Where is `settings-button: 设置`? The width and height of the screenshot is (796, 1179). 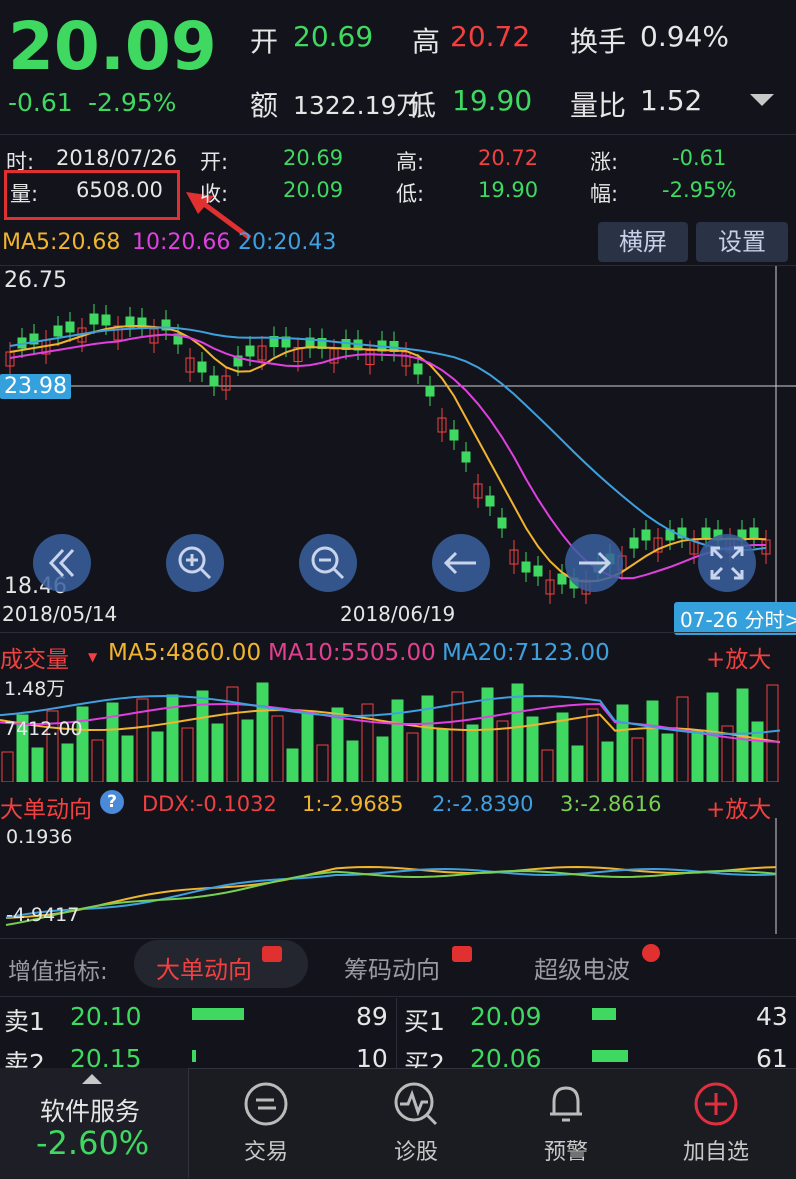
settings-button: 设置 is located at coordinates (742, 242).